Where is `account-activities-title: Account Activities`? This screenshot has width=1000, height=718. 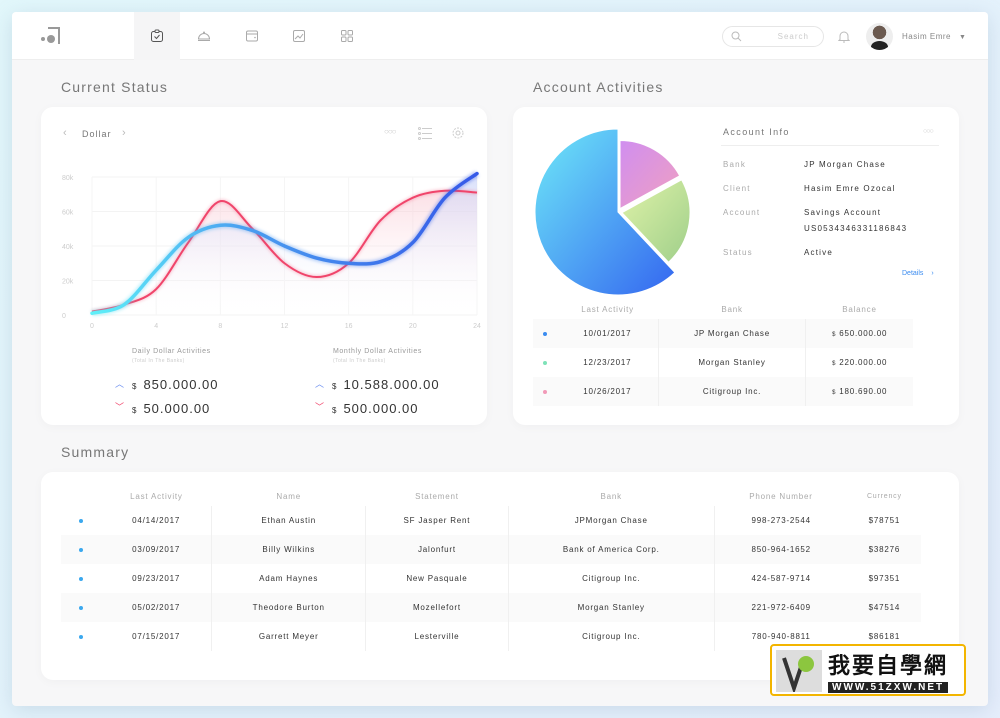
account-activities-title: Account Activities is located at coordinates (598, 87).